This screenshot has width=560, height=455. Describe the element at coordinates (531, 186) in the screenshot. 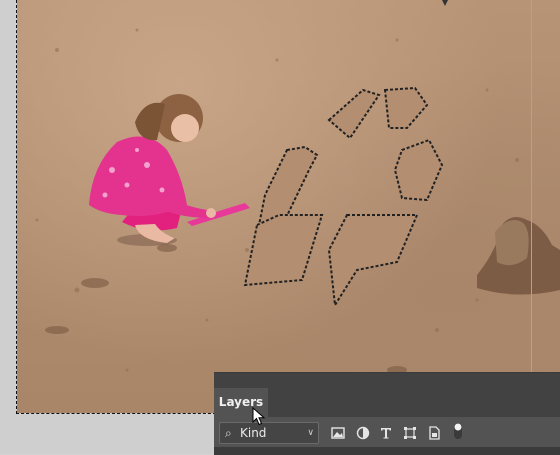

I see `ruler-guide` at that location.